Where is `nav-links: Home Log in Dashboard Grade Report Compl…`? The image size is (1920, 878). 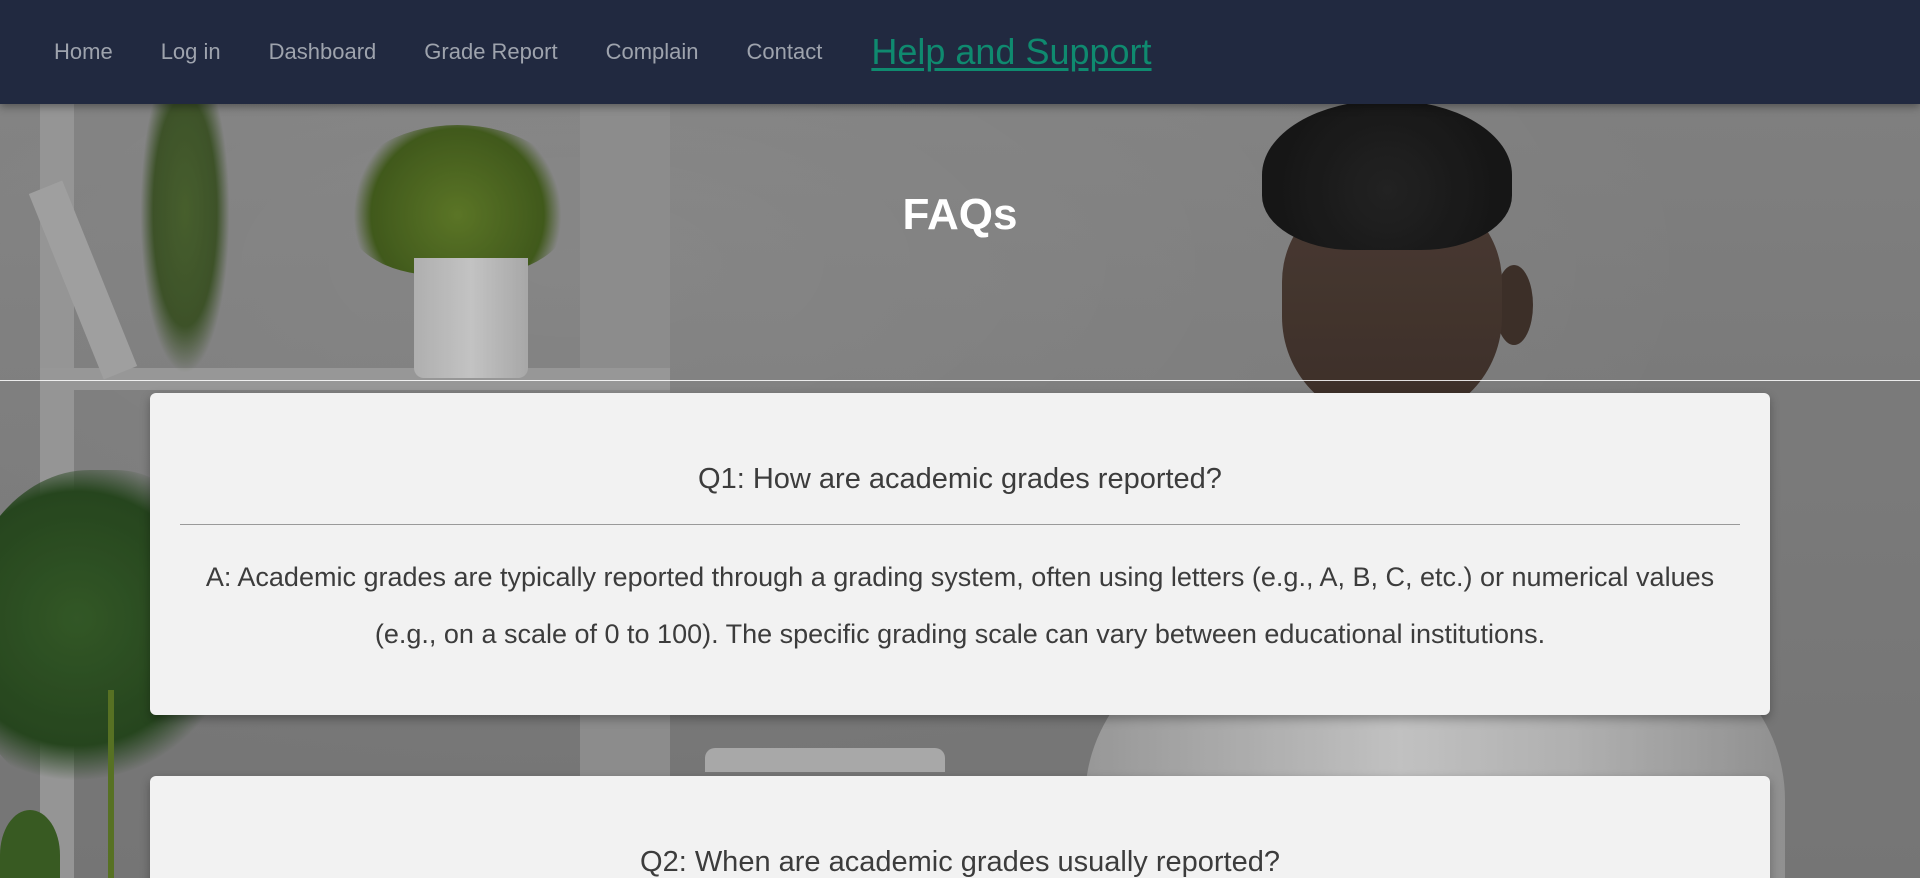
nav-links: Home Log in Dashboard Grade Report Compl… is located at coordinates (627, 52).